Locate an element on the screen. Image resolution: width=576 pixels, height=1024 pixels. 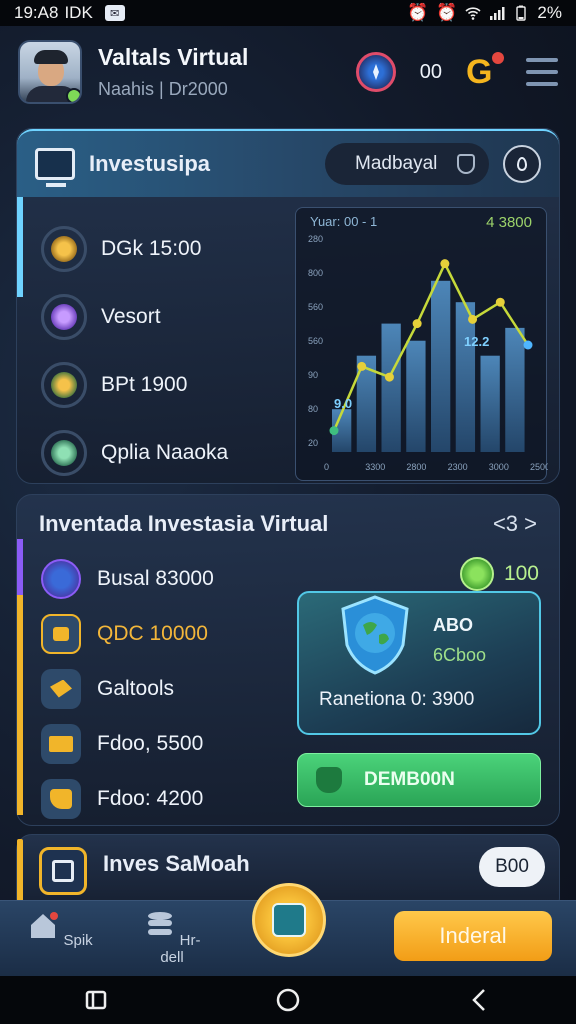
list-item: DGk 15:00 is located at coordinates (166, 249).